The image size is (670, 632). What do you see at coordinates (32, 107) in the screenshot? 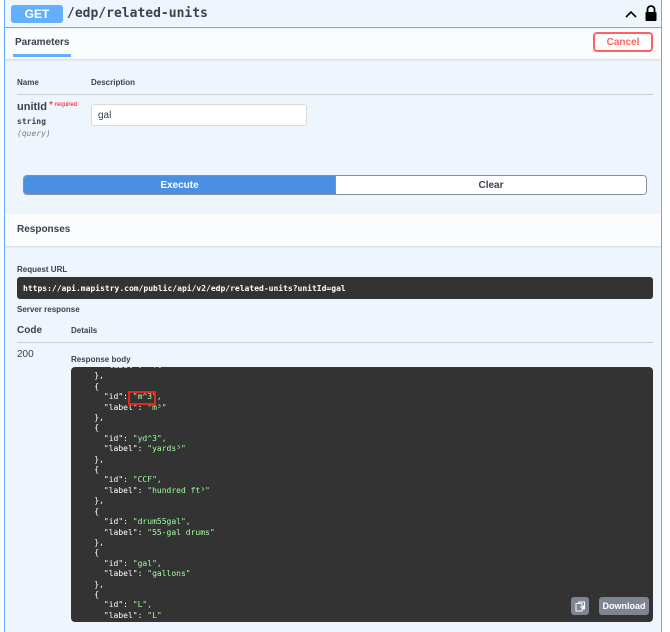
I see `parameter-name: unitId` at bounding box center [32, 107].